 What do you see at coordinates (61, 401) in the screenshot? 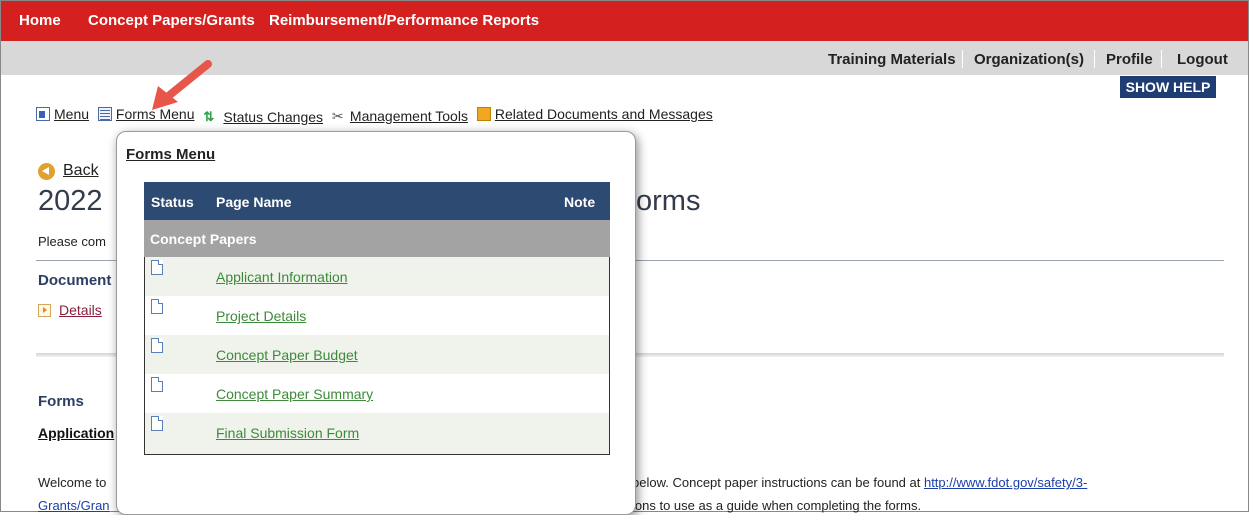
I see `forms-heading: Forms` at bounding box center [61, 401].